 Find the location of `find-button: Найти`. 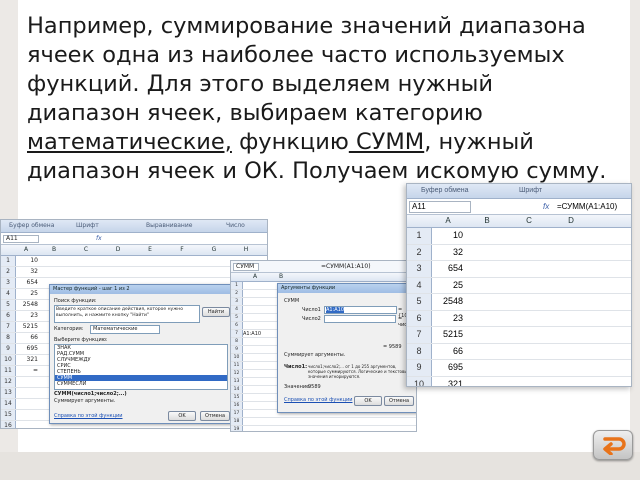

find-button: Найти is located at coordinates (216, 312).